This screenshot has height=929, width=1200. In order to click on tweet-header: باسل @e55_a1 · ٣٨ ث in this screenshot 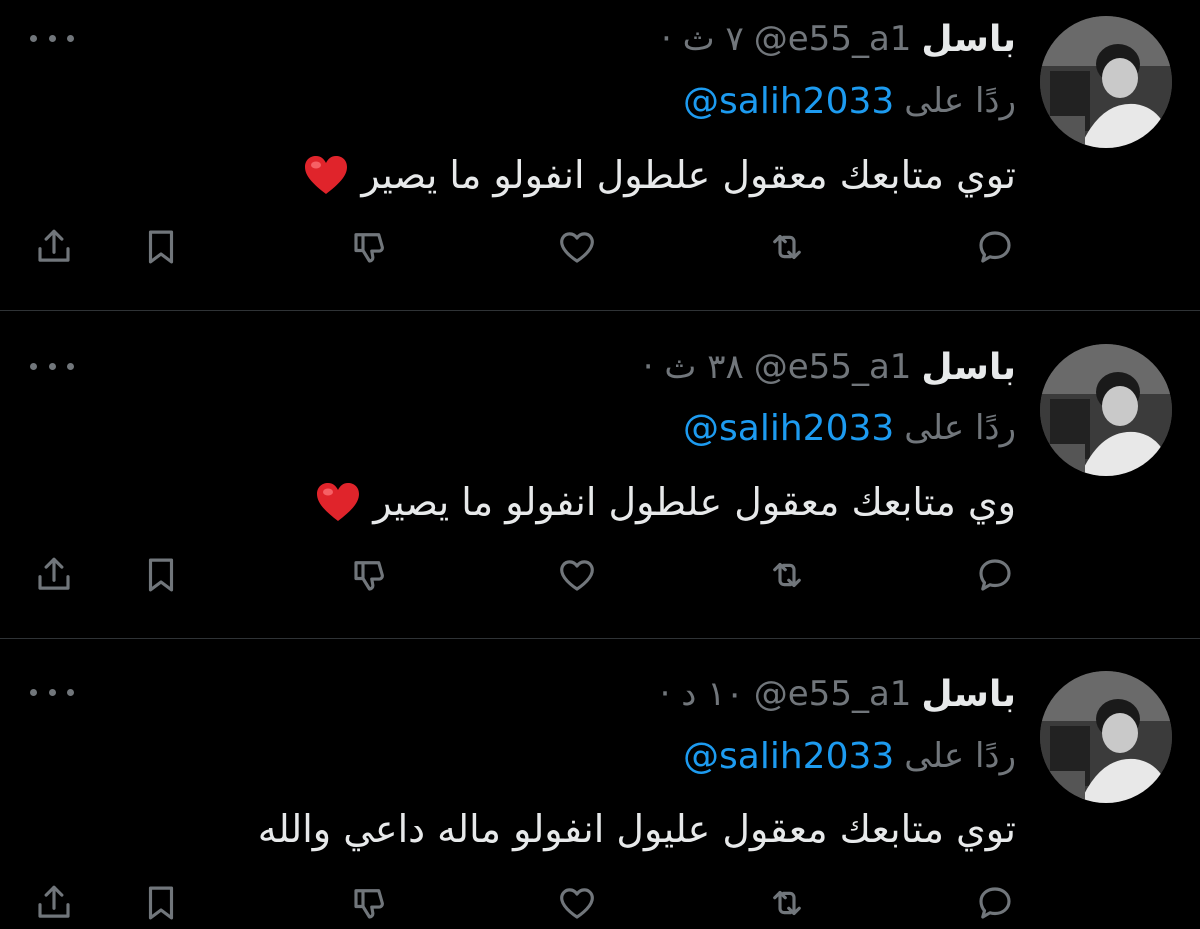, I will do `click(829, 367)`.